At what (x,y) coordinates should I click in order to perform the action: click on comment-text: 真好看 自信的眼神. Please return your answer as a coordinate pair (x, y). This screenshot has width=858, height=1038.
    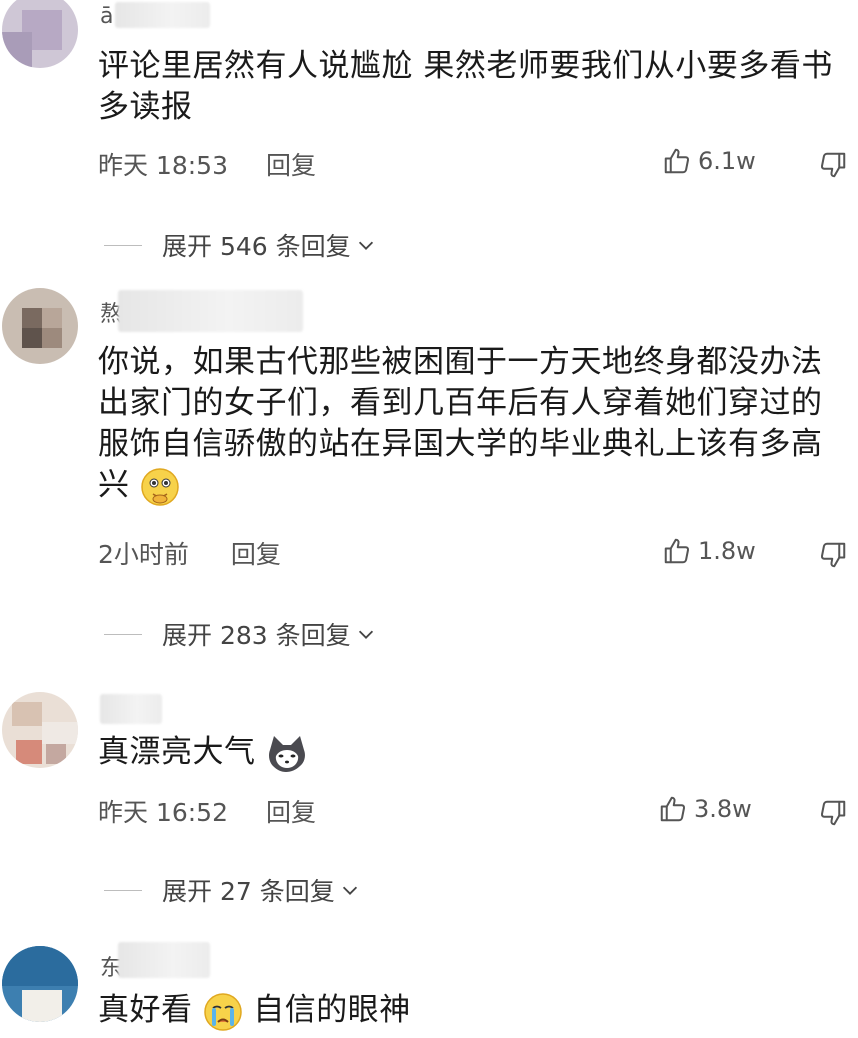
    Looking at the image, I should click on (473, 1011).